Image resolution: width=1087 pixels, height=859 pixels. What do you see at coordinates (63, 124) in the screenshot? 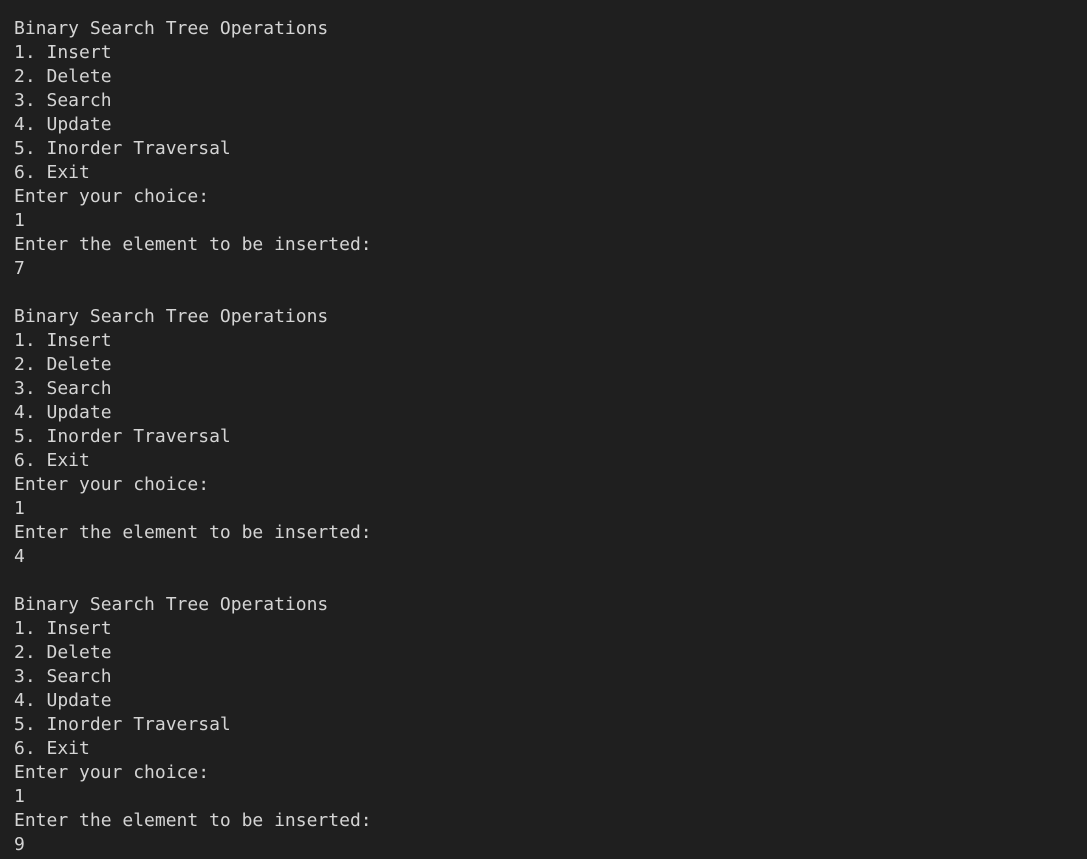
I see `menu-option-update-1: 4. Update` at bounding box center [63, 124].